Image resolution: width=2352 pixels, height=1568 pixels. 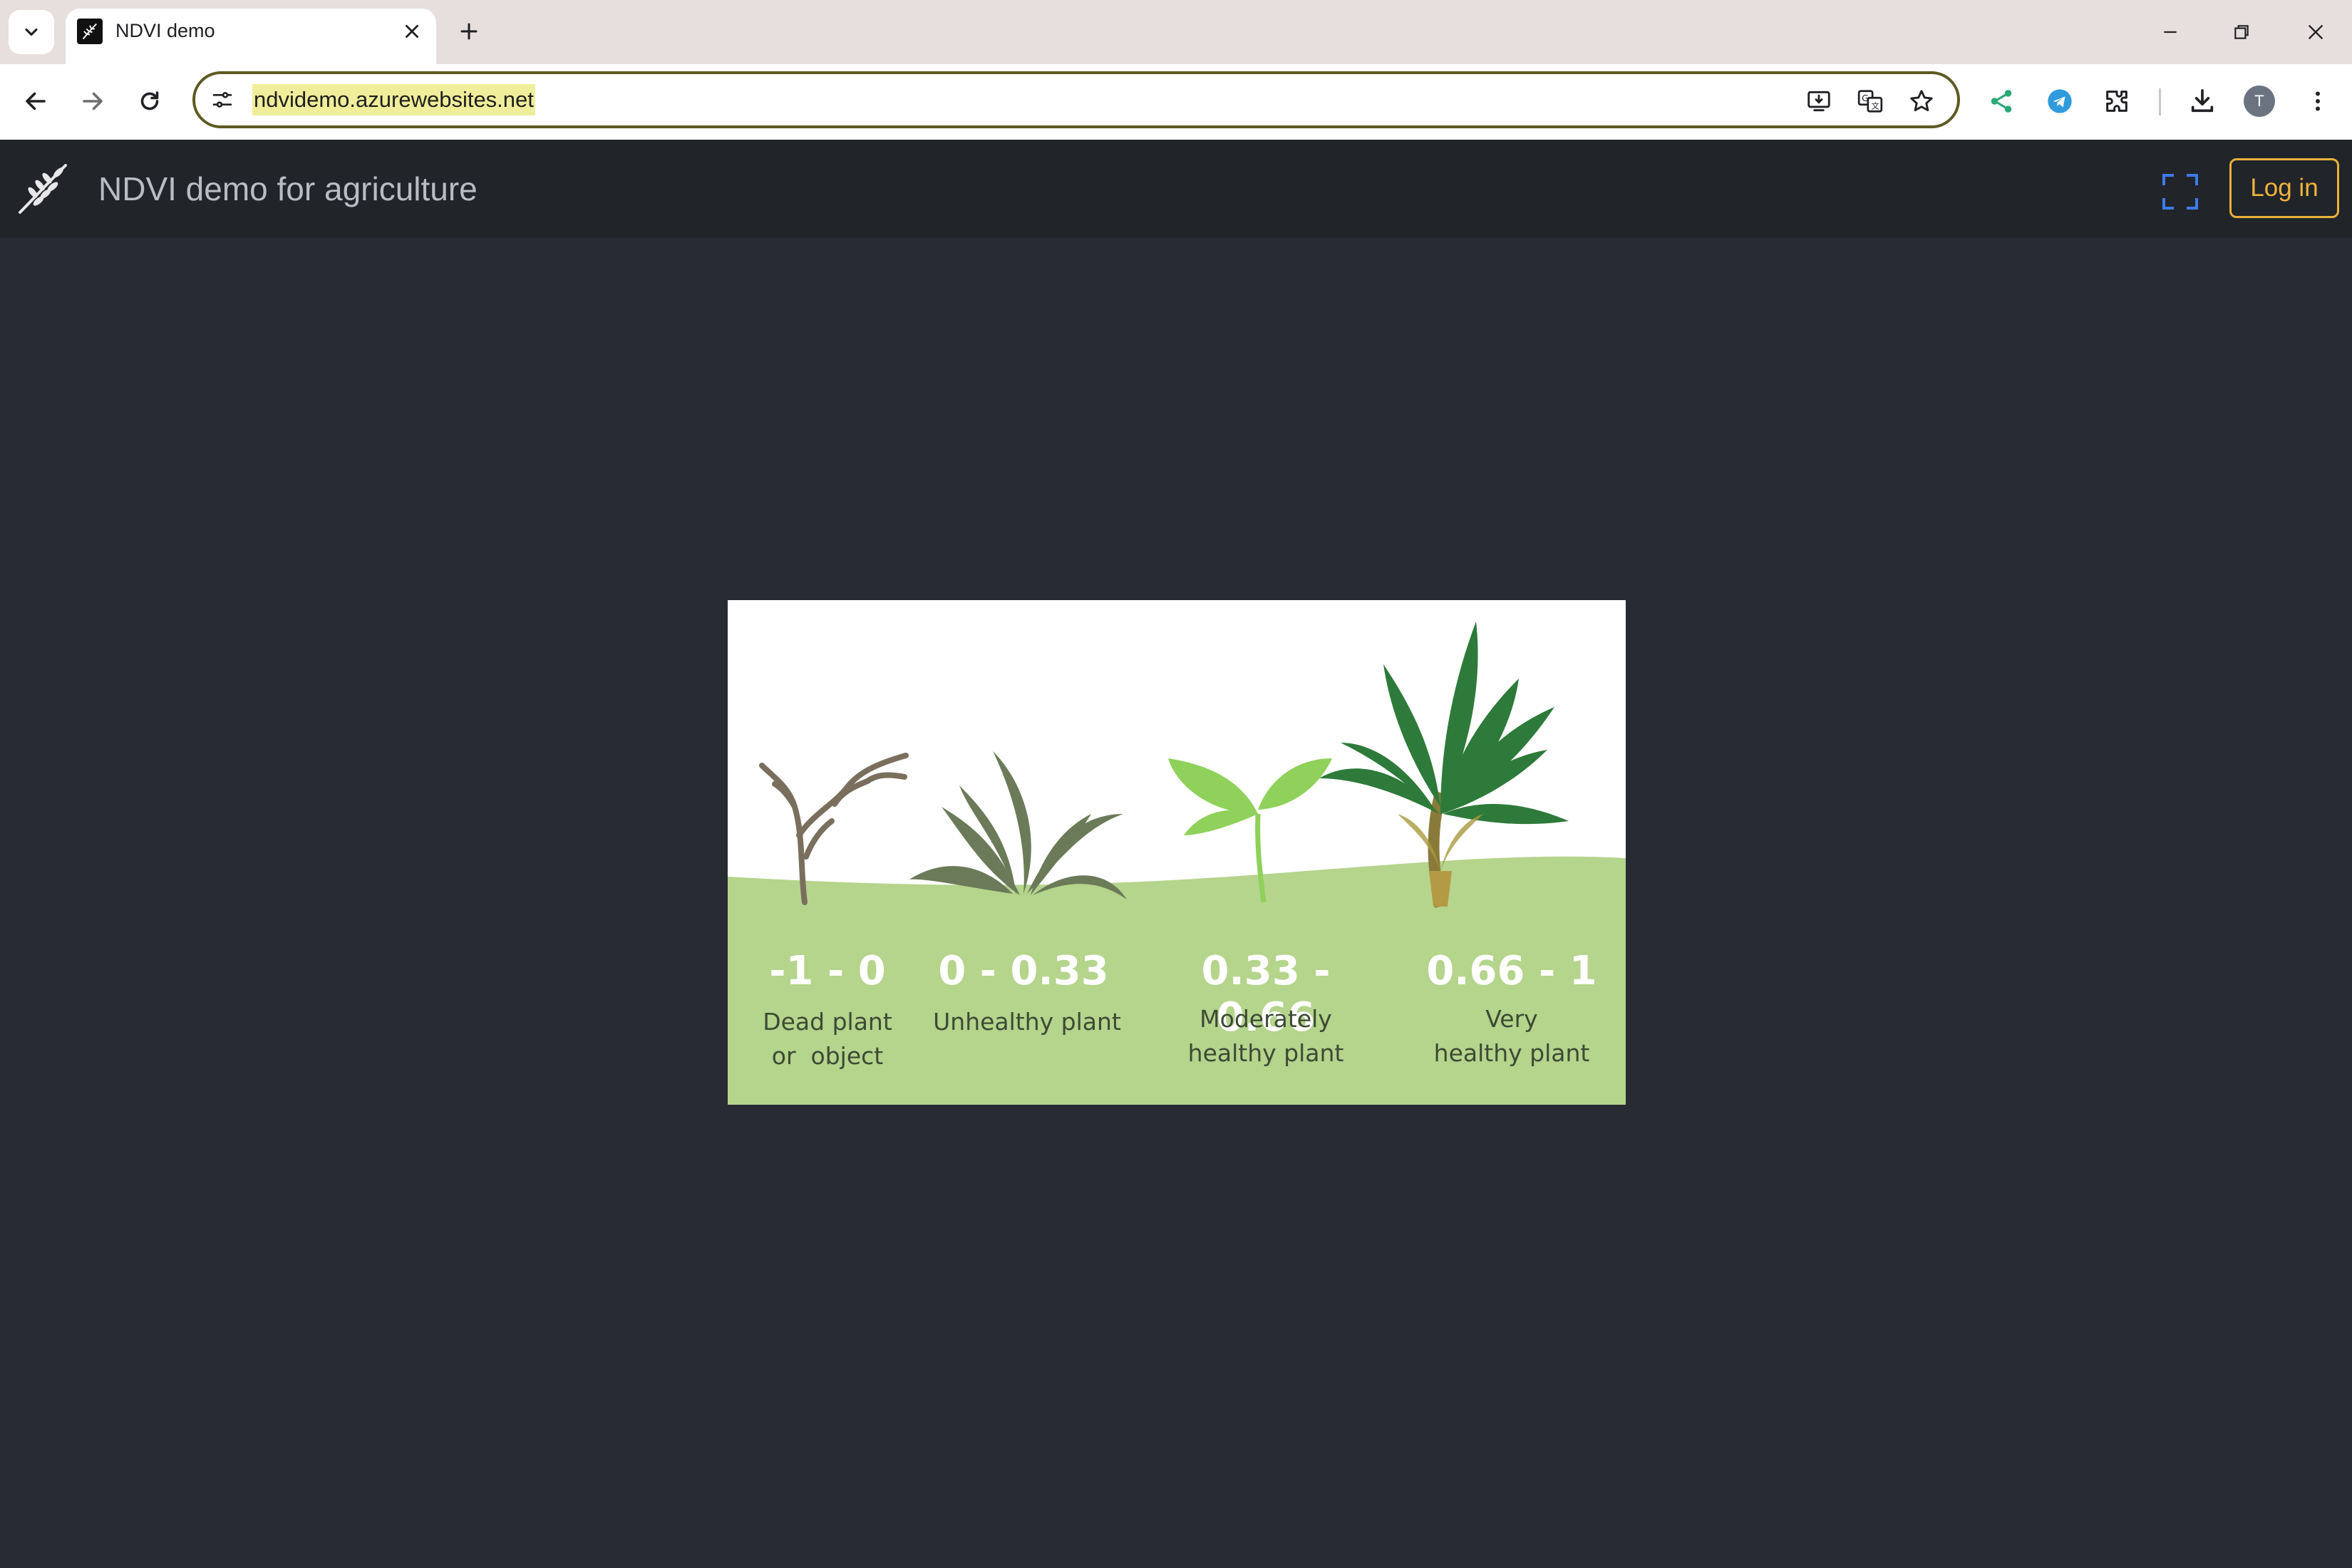 I want to click on ndvi-description: Very, so click(x=1512, y=1019).